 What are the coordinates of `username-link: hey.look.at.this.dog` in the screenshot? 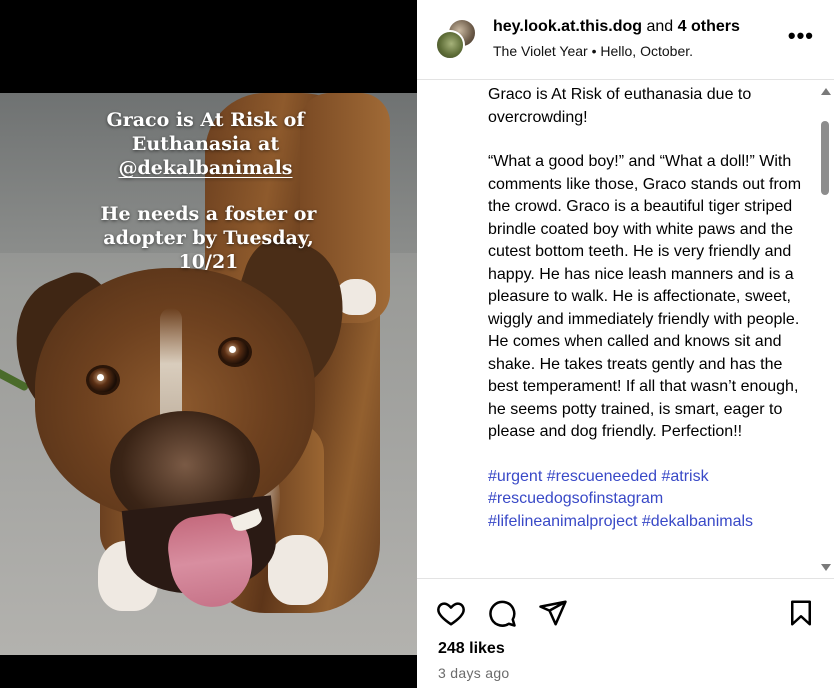 It's located at (567, 26).